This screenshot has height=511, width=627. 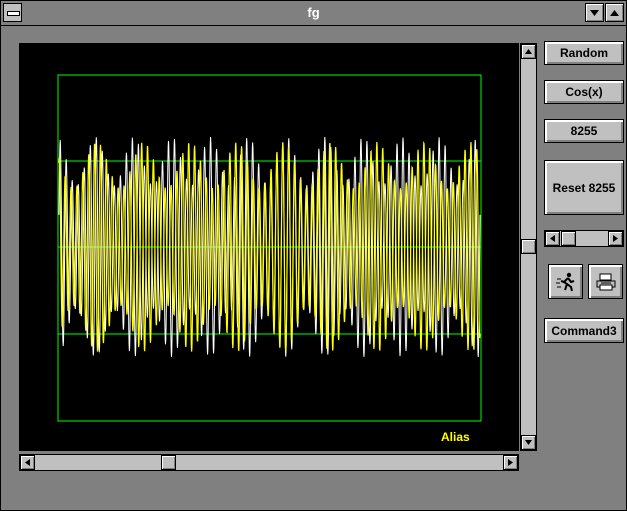 I want to click on chip-8255-button: 8255, so click(x=584, y=131).